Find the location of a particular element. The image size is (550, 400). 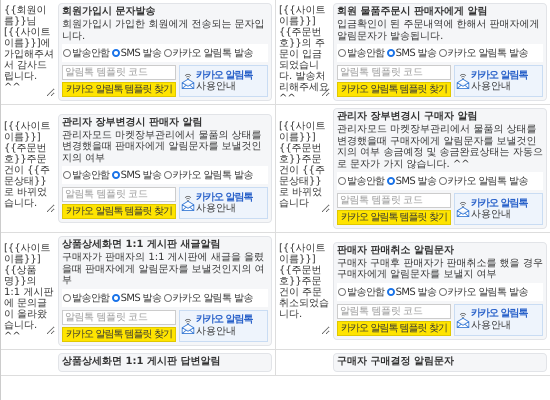

message-field: [{{사이트이름}}] {{주문번호}}주문건이 주문취소되었습니다. is located at coordinates (304, 289).